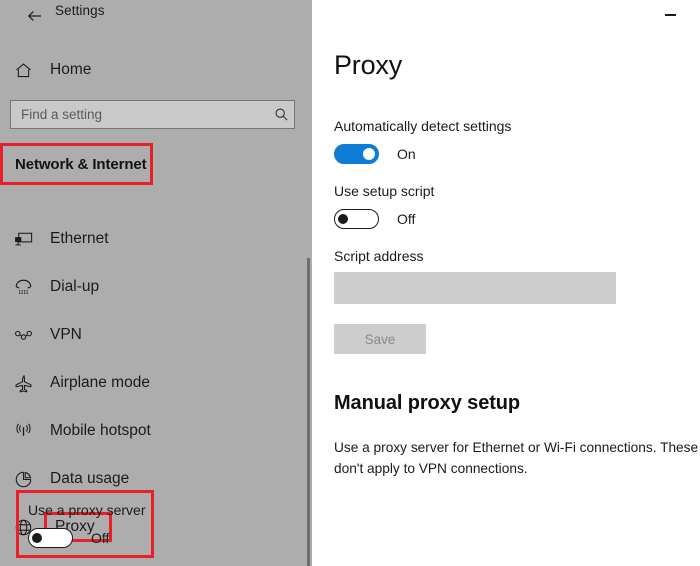  Describe the element at coordinates (23, 335) in the screenshot. I see `vpn-icon` at that location.